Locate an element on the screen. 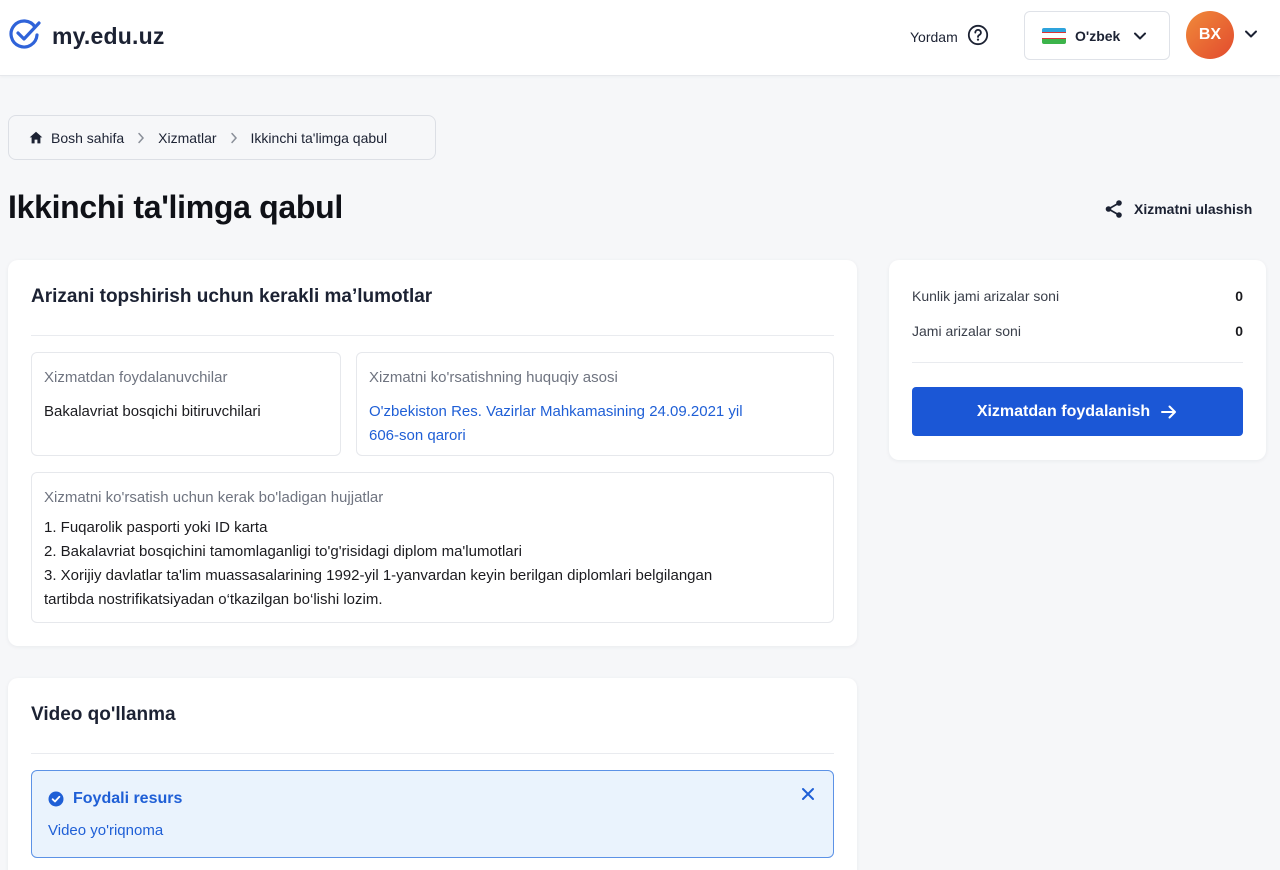 This screenshot has height=870, width=1280. uzbekistan-flag-icon is located at coordinates (1054, 35).